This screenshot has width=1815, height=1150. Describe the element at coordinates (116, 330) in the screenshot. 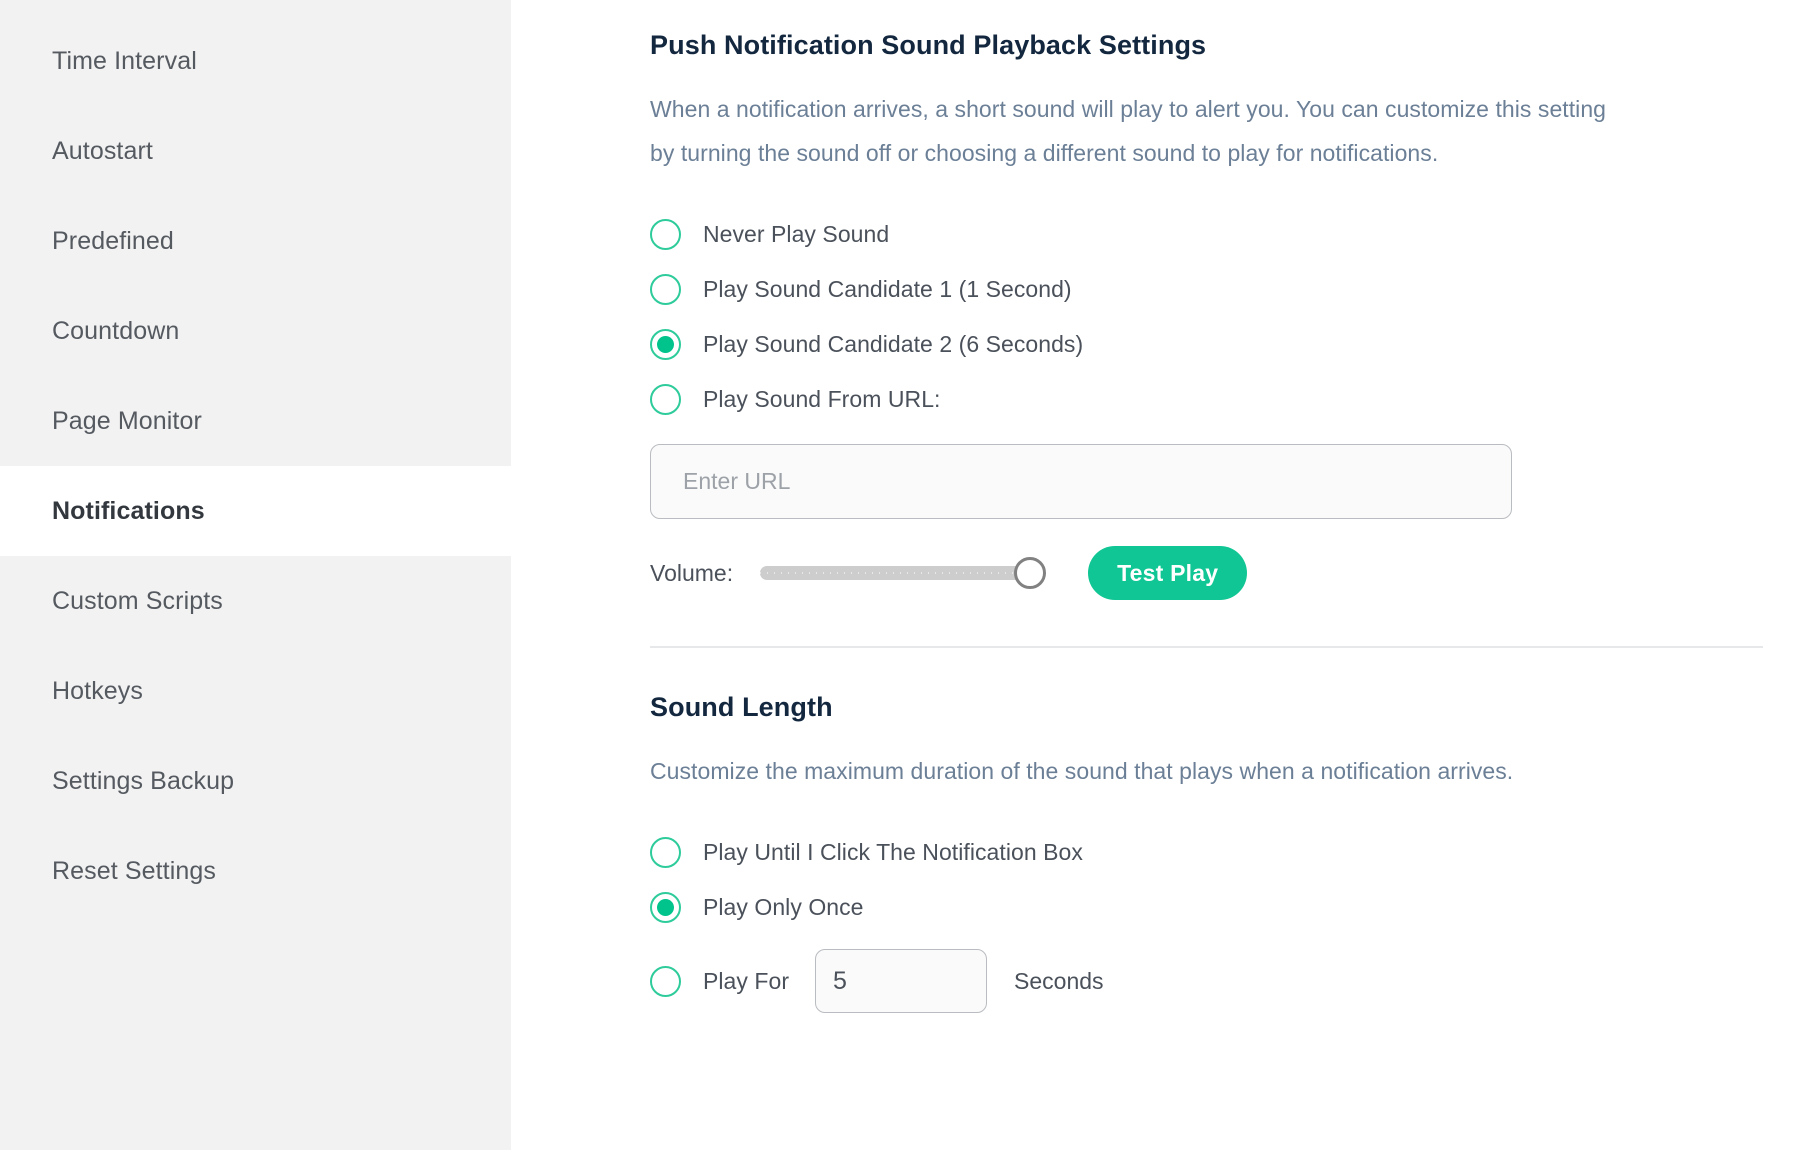

I see `sidebar-item-label: Countdown` at that location.